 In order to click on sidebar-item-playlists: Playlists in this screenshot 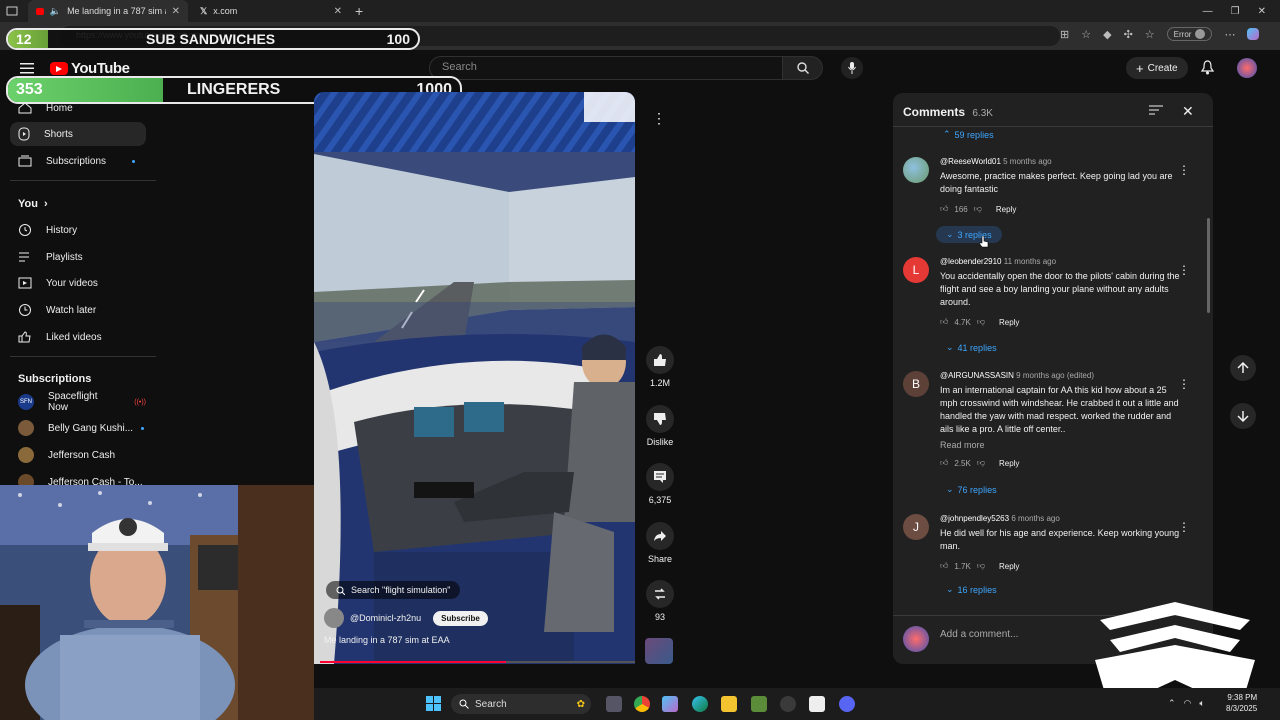, I will do `click(78, 257)`.